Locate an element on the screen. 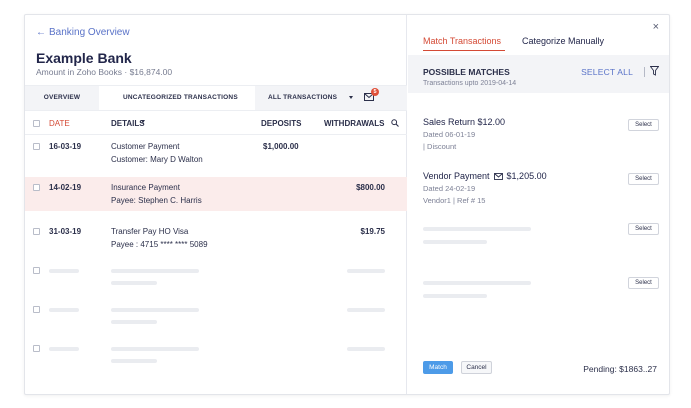 This screenshot has width=691, height=408. row-deposit: $1,000.00 is located at coordinates (281, 146).